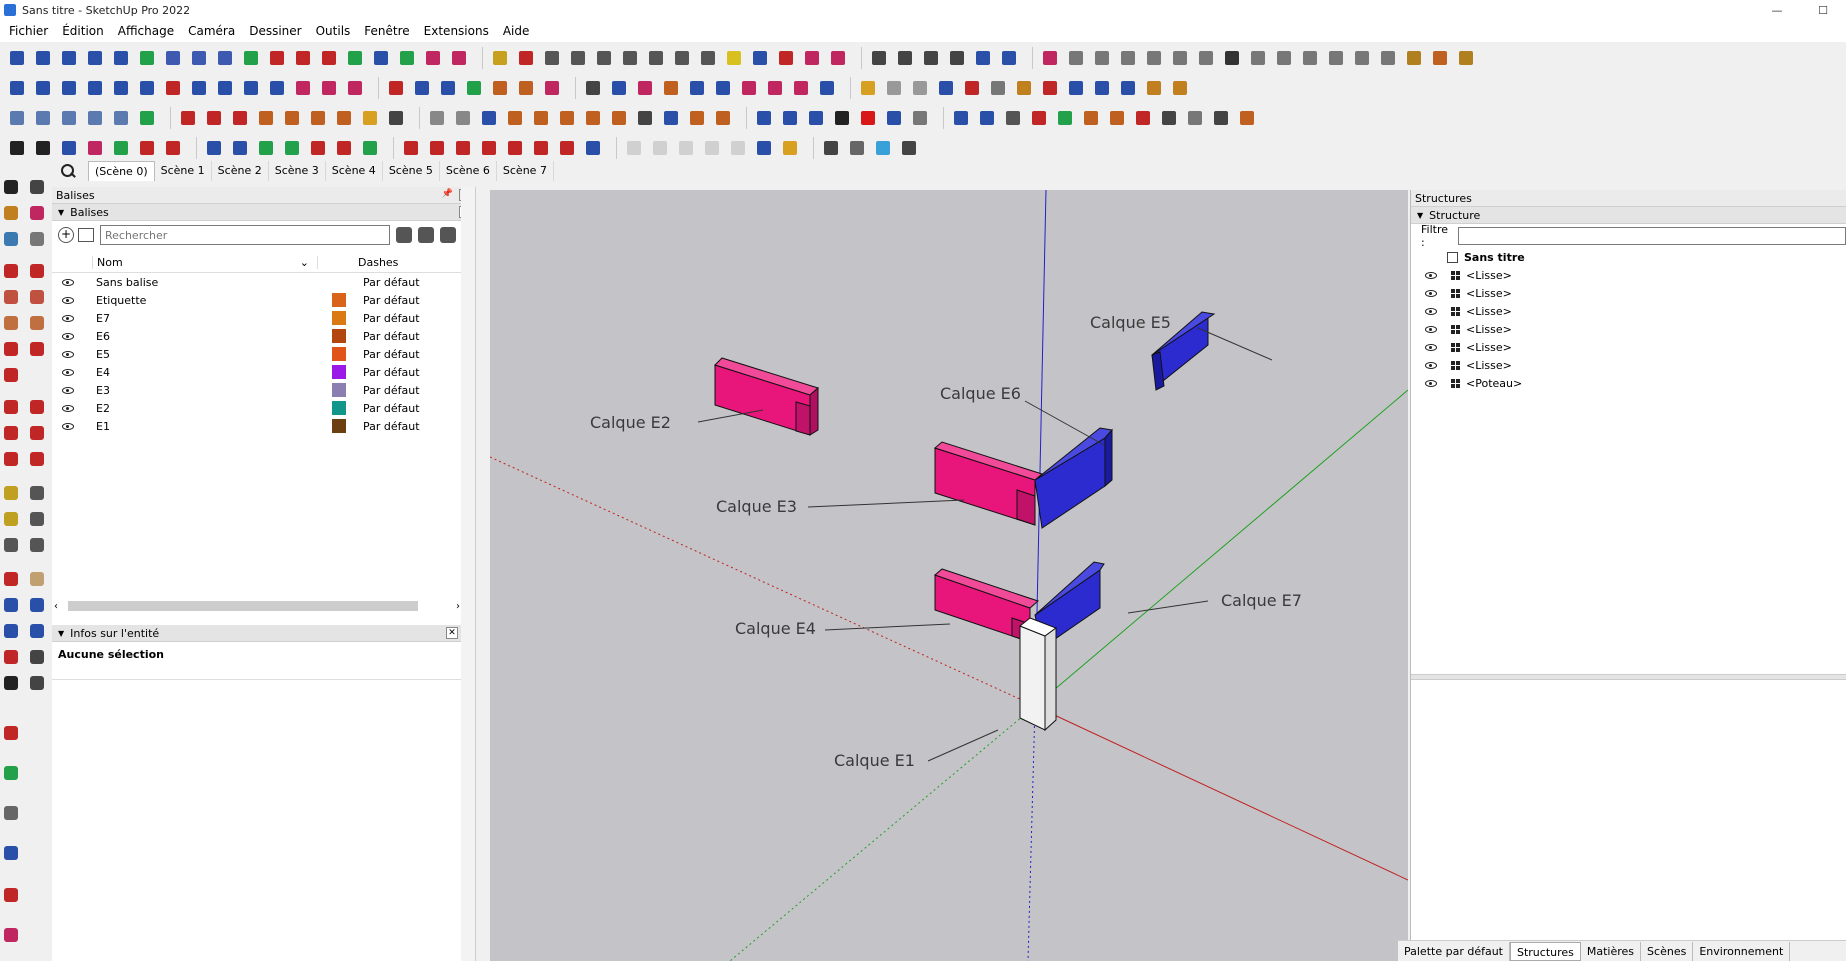 The image size is (1846, 961). I want to click on select-icon, so click(17, 88).